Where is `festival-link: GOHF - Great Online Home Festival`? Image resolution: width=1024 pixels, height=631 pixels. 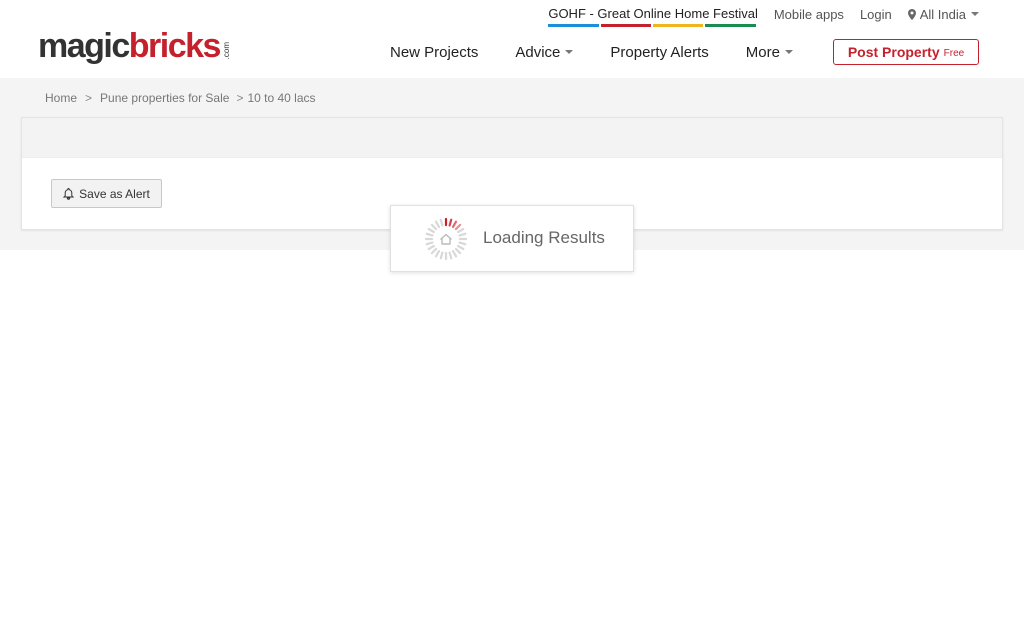
festival-link: GOHF - Great Online Home Festival is located at coordinates (653, 16).